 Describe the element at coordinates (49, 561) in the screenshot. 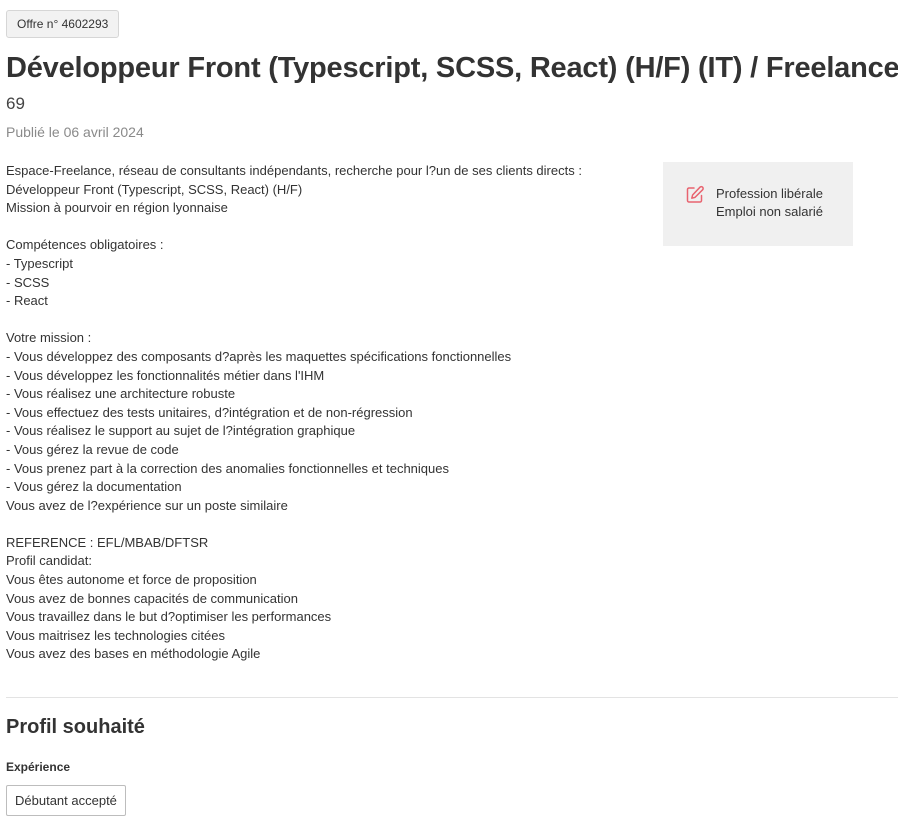

I see `description-line: Profil candidat:` at that location.